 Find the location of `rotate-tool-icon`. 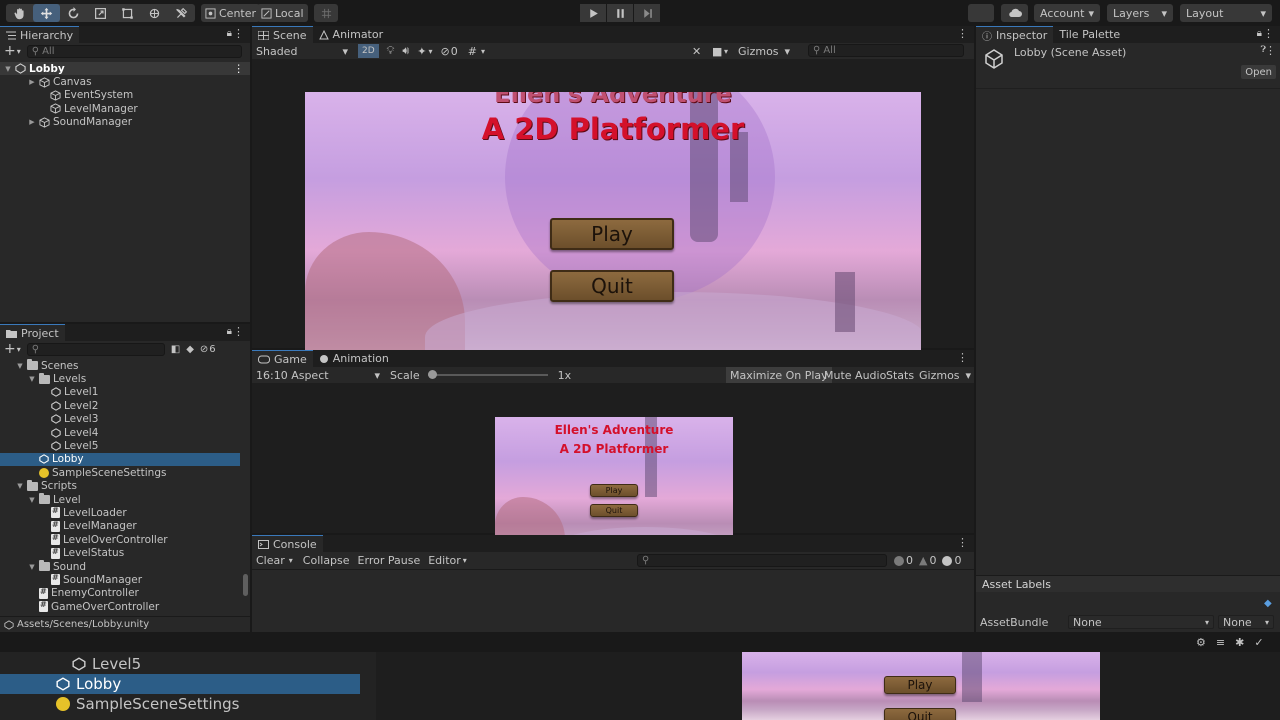

rotate-tool-icon is located at coordinates (73, 13).